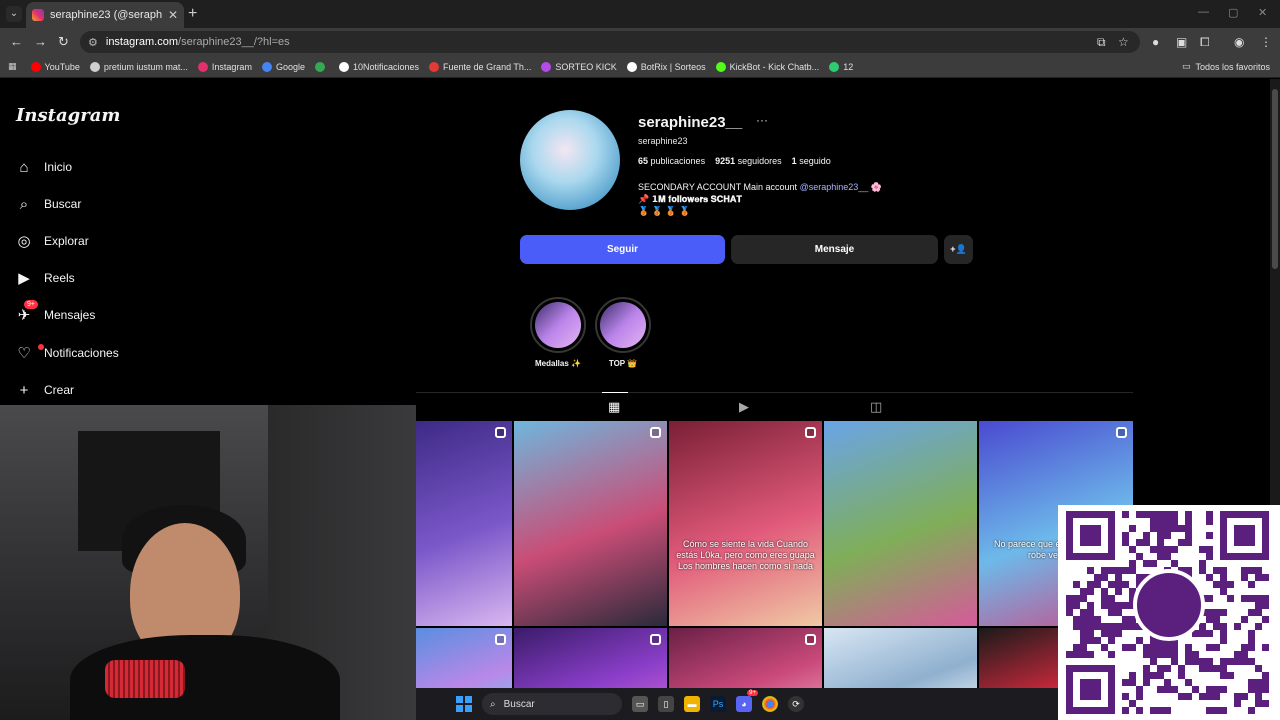 This screenshot has width=1280, height=720. Describe the element at coordinates (841, 66) in the screenshot. I see `bookmark-item: 12` at that location.